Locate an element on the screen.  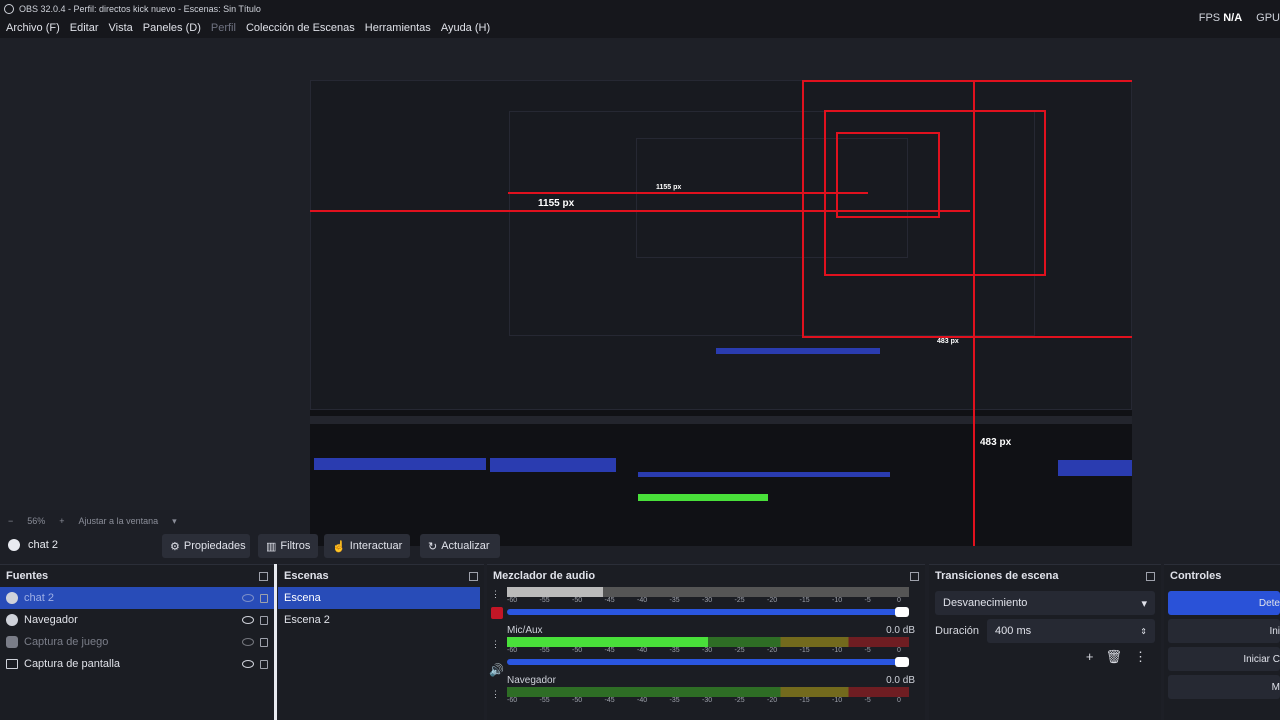
px-label-2: 1155 px is located at coordinates (669, 187).